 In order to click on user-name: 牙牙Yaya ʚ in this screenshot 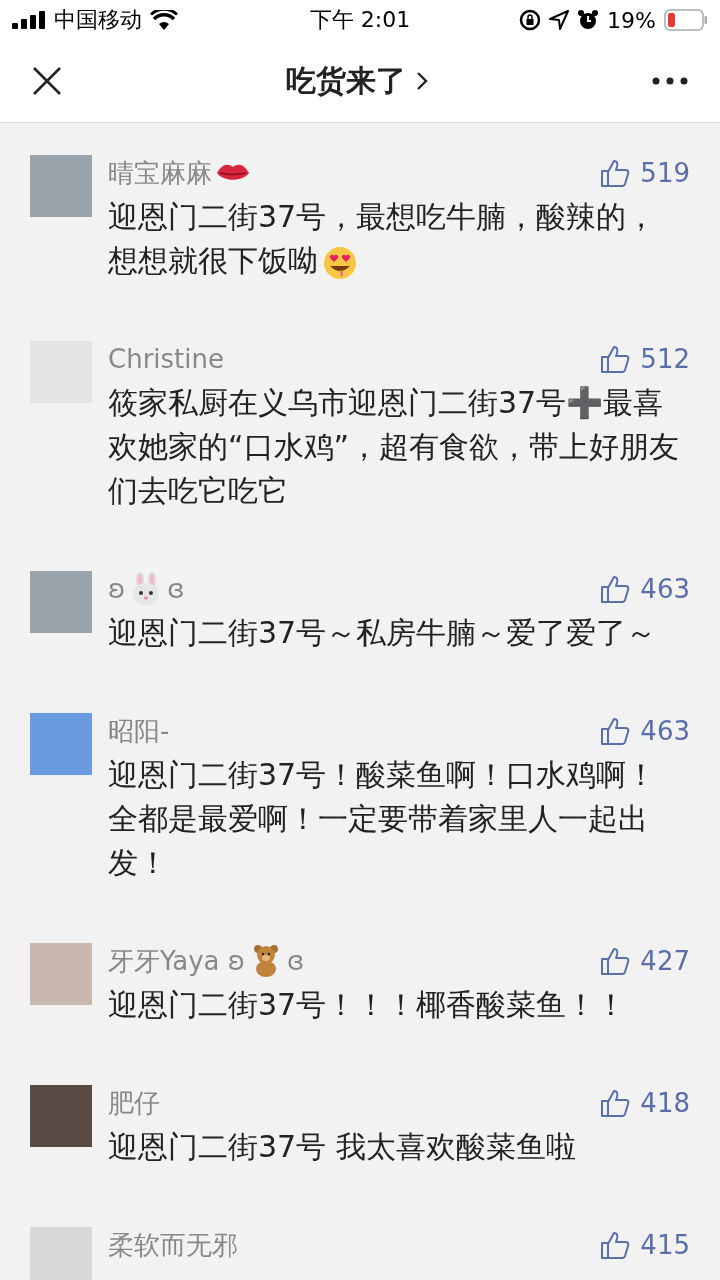, I will do `click(177, 961)`.